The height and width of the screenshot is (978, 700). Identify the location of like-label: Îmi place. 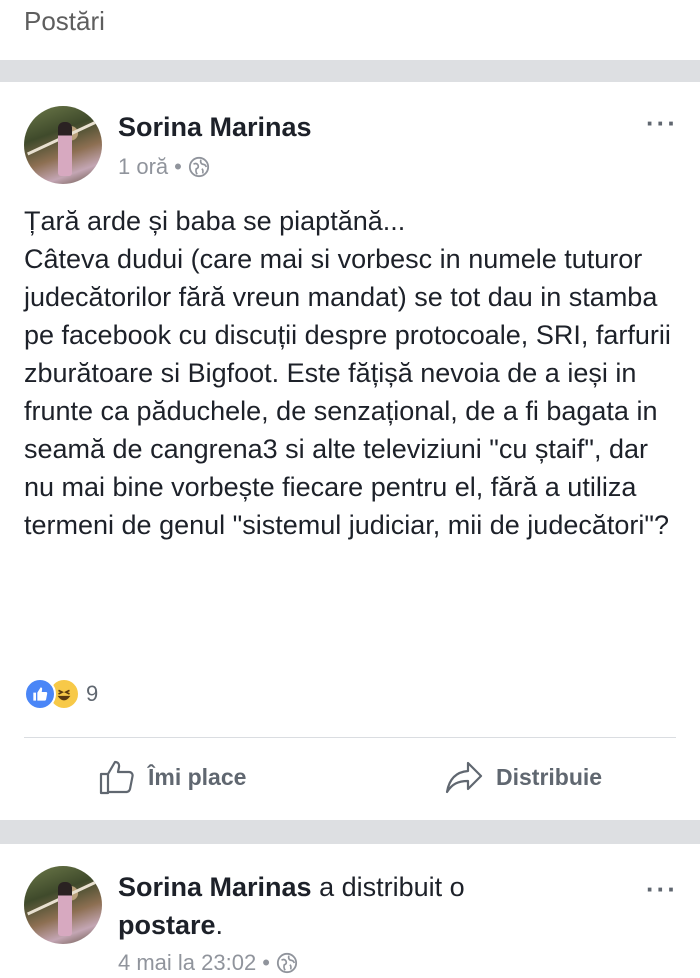
(197, 776).